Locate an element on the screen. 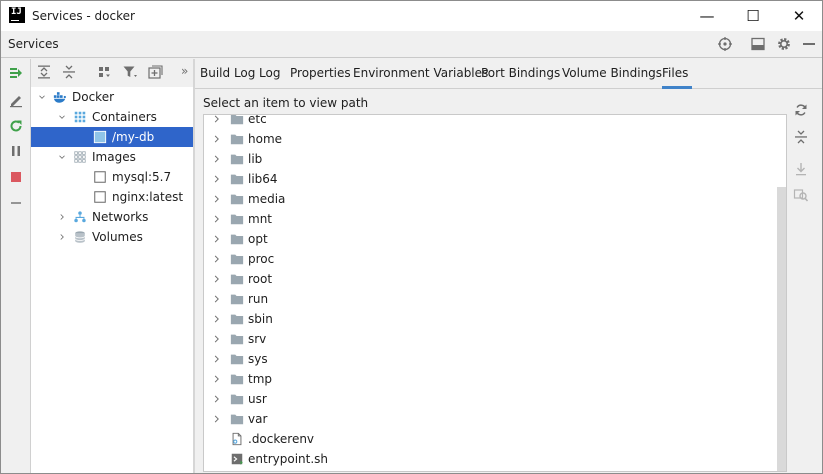  restart-icon is located at coordinates (16, 126).